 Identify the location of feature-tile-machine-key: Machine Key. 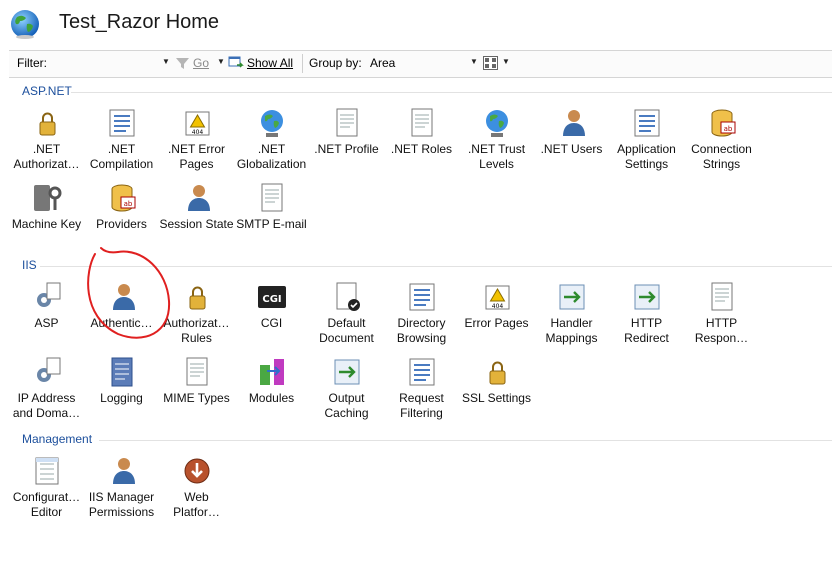
(46, 216).